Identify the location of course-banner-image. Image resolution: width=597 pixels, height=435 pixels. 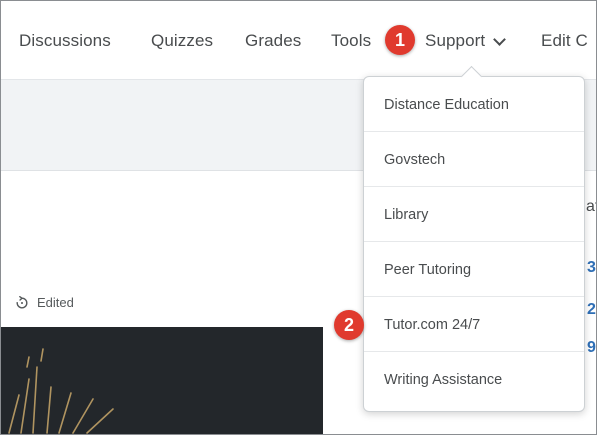
(162, 380).